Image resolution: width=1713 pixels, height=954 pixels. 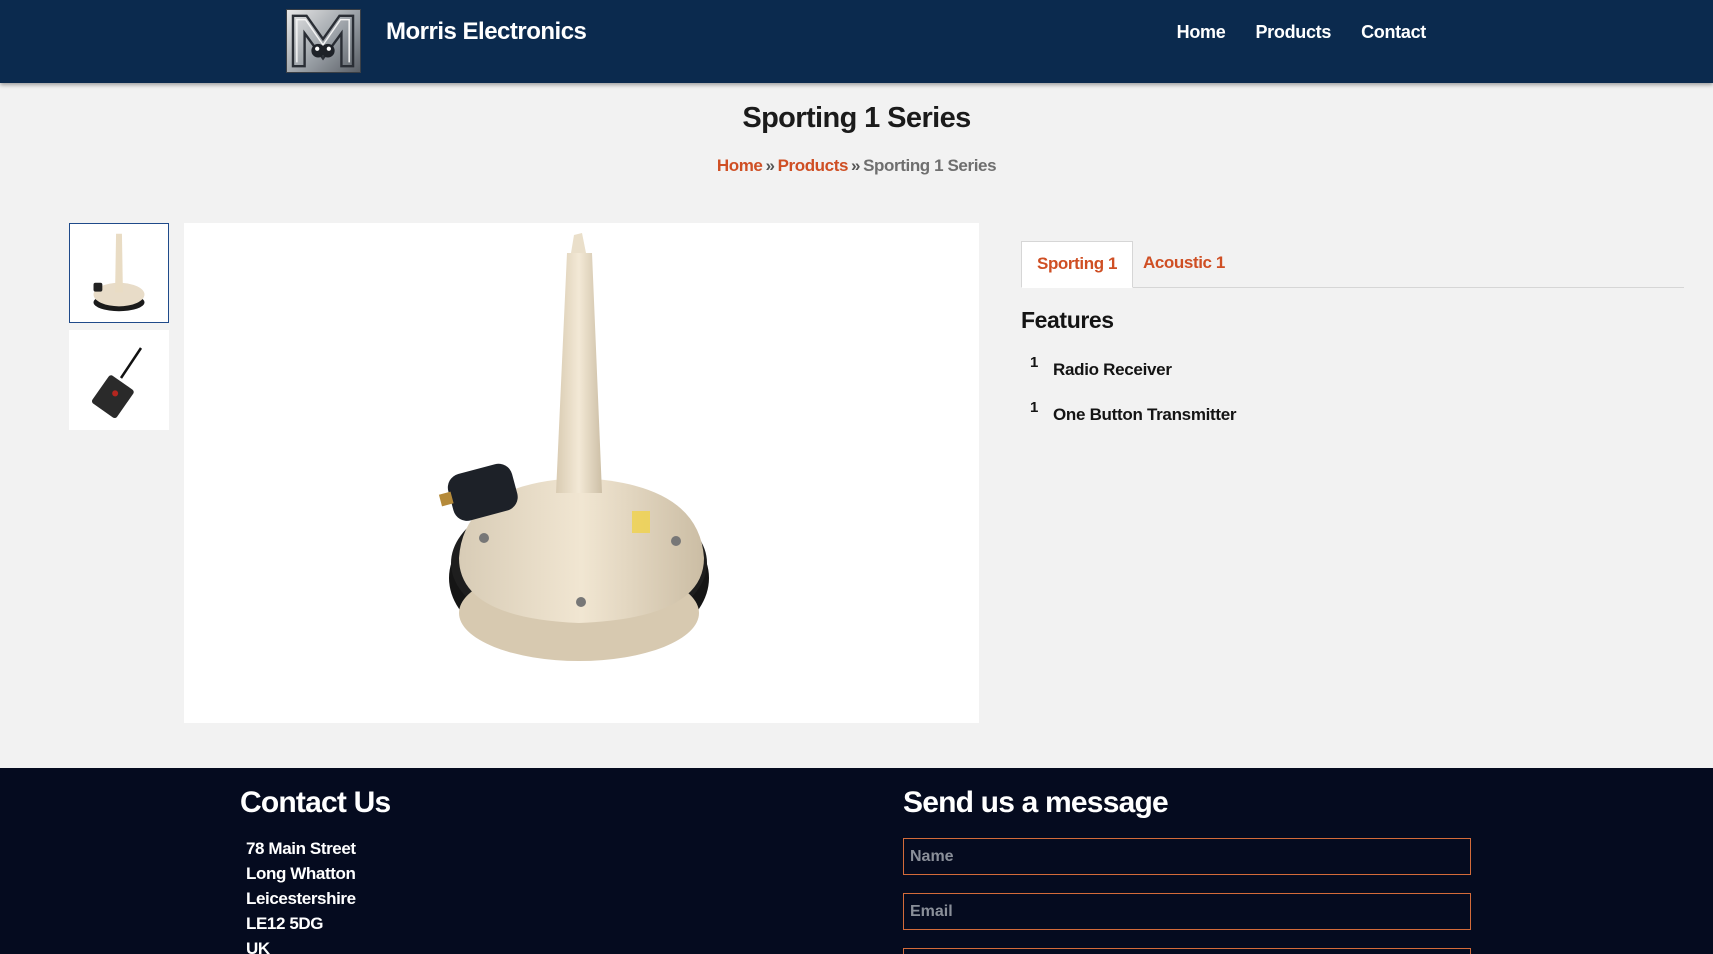 I want to click on breadcrumb-current: Sporting 1 Series, so click(x=930, y=165).